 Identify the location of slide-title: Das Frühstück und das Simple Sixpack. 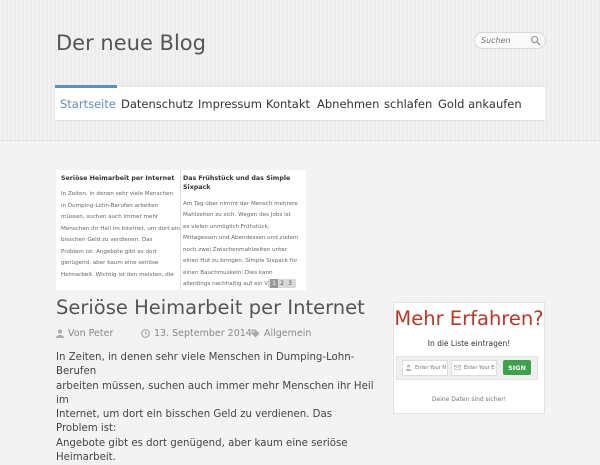
(243, 183).